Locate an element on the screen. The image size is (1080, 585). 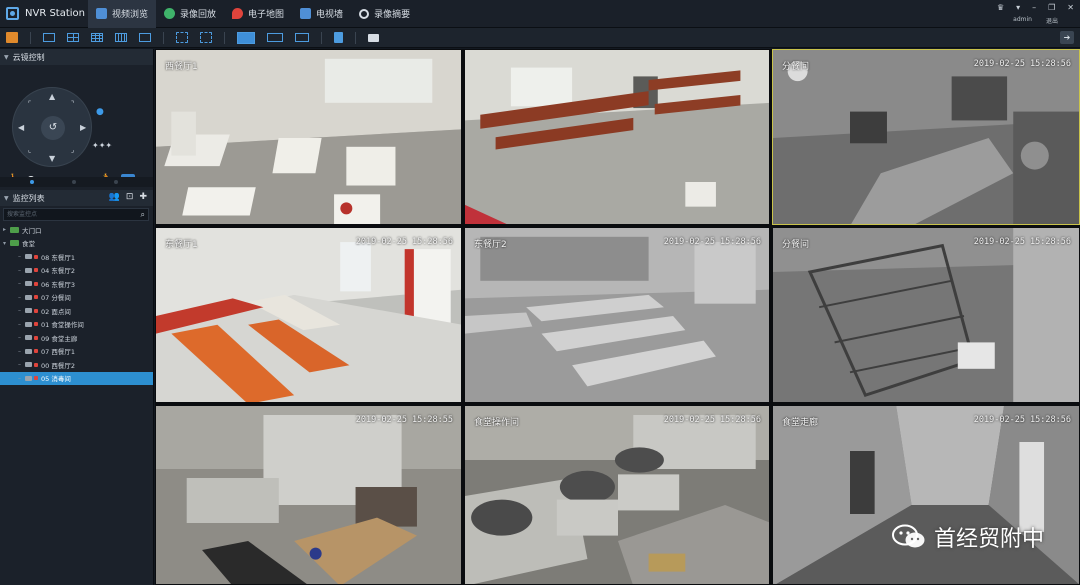
tree-node-label: 大门口 is located at coordinates (32, 230).